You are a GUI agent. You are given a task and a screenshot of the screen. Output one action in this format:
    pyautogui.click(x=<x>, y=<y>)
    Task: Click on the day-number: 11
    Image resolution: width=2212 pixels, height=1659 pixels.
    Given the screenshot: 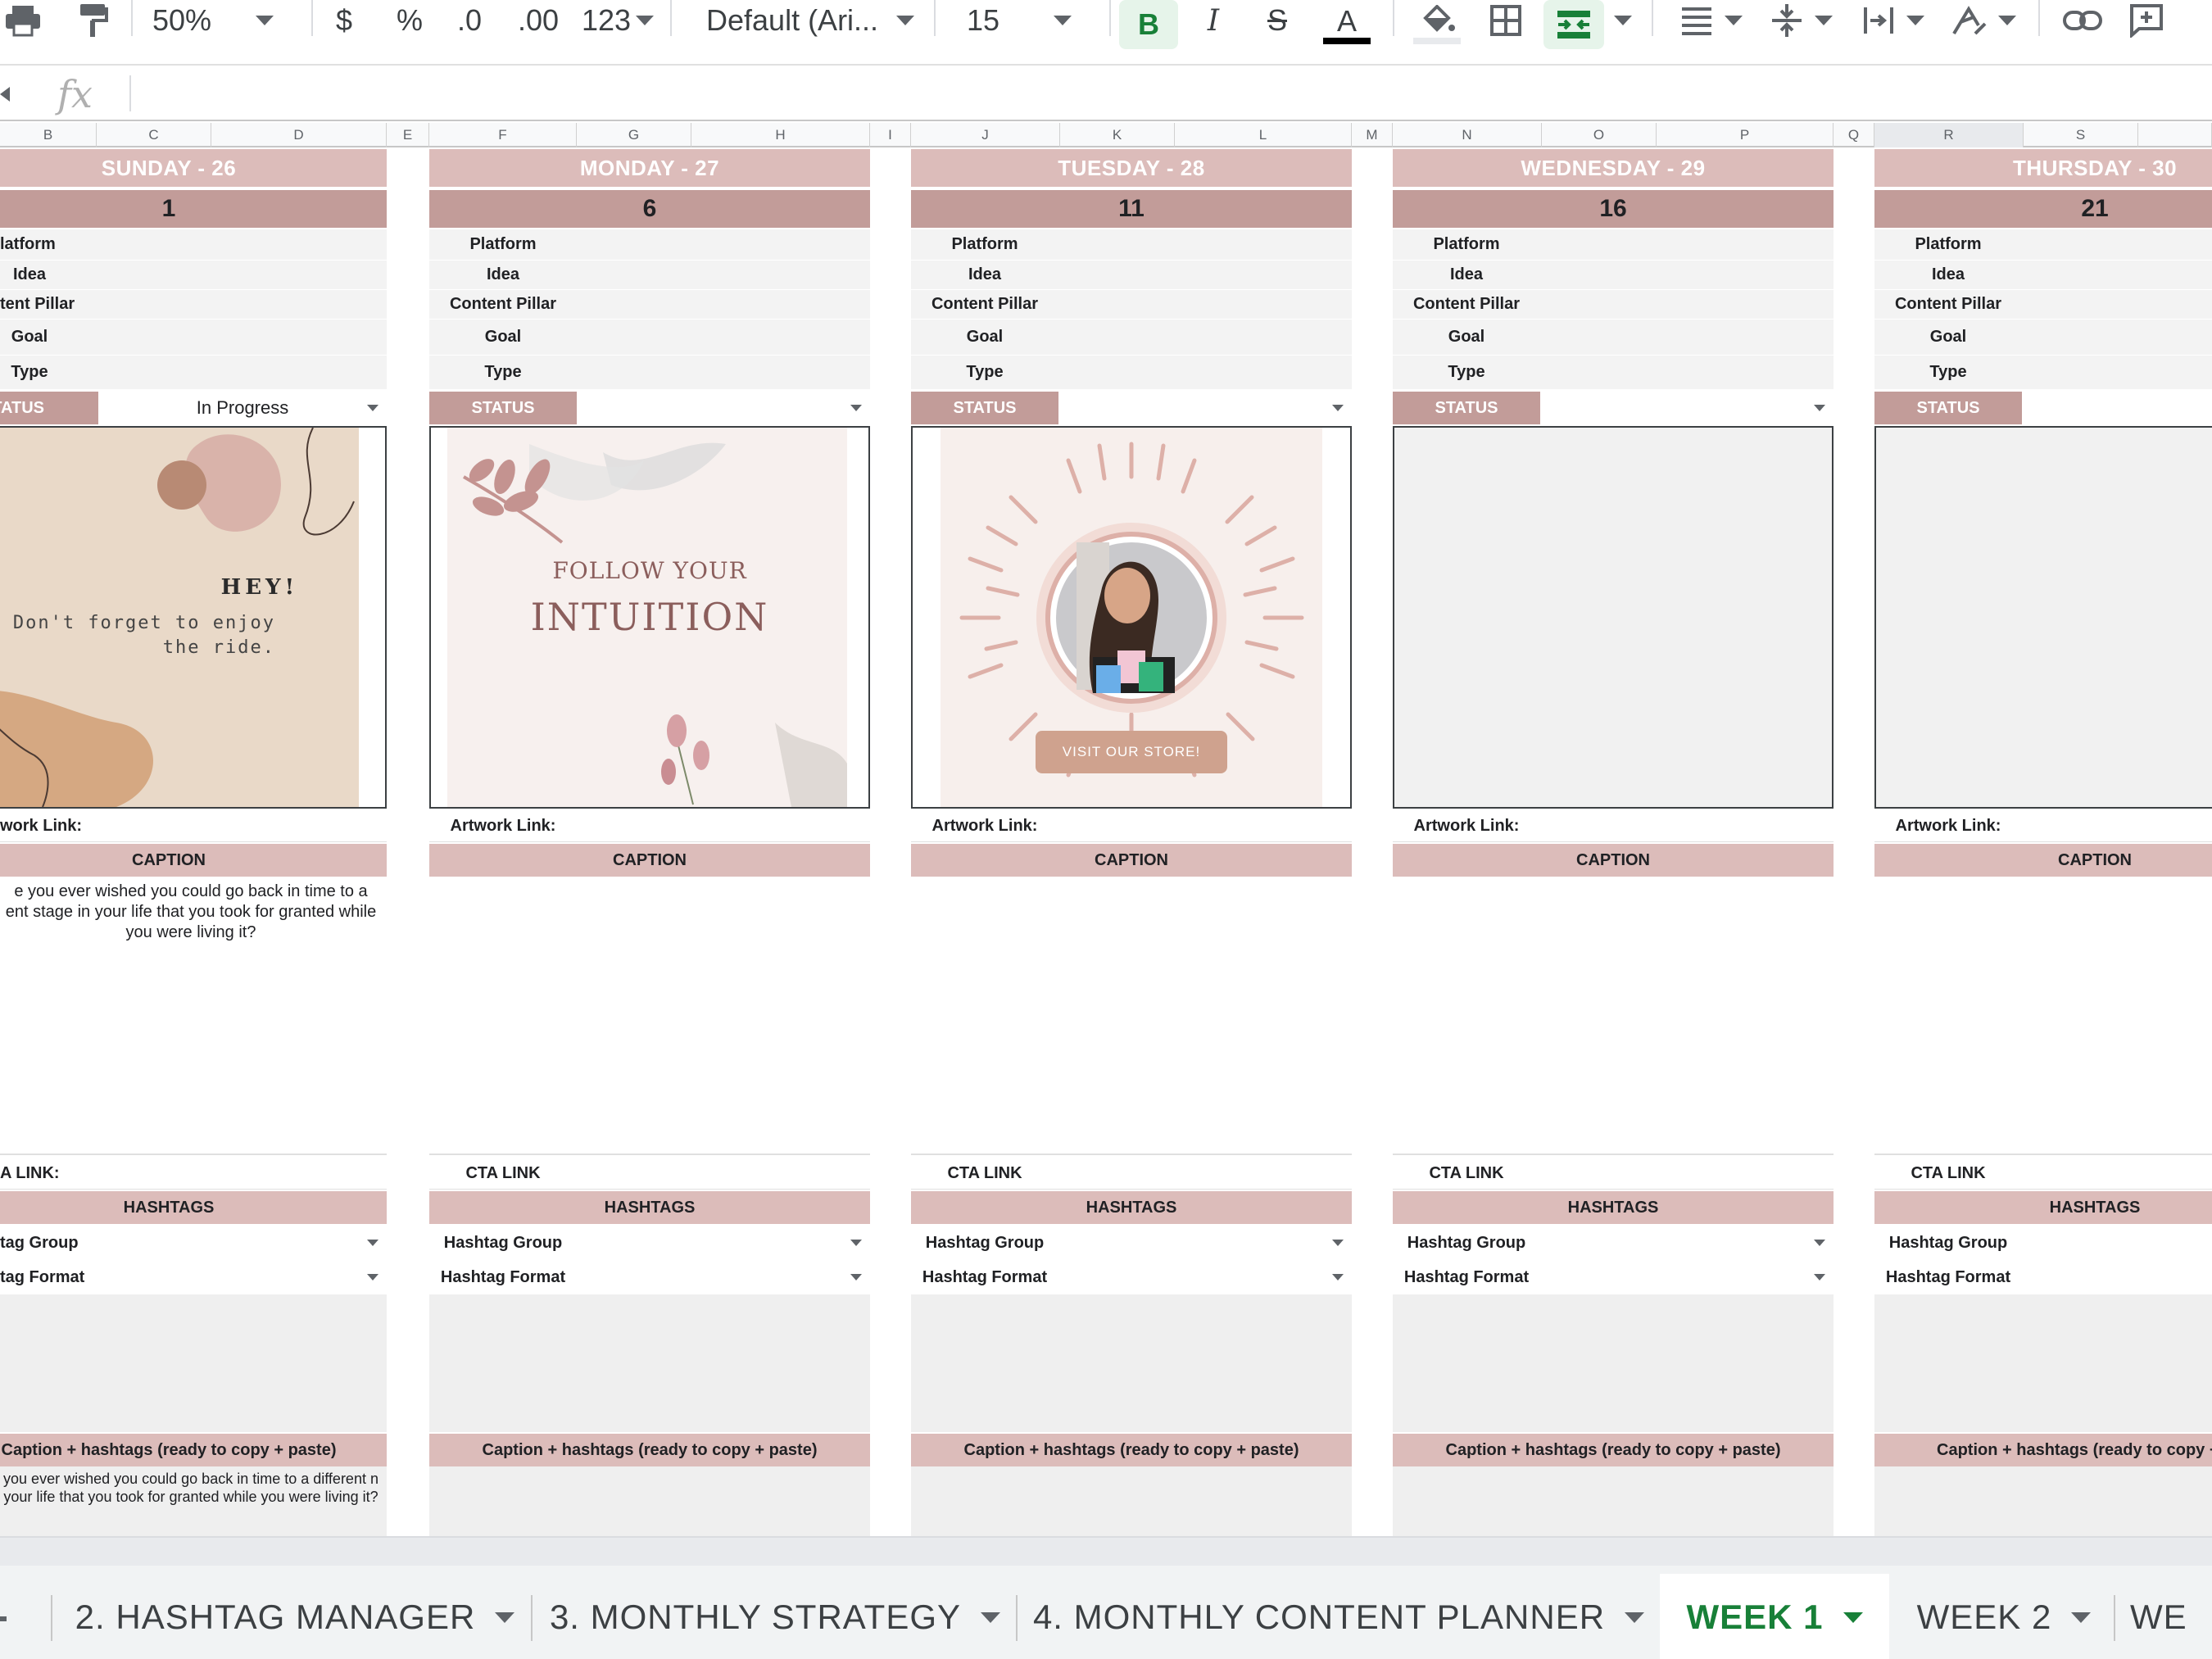 What is the action you would take?
    pyautogui.click(x=1131, y=209)
    